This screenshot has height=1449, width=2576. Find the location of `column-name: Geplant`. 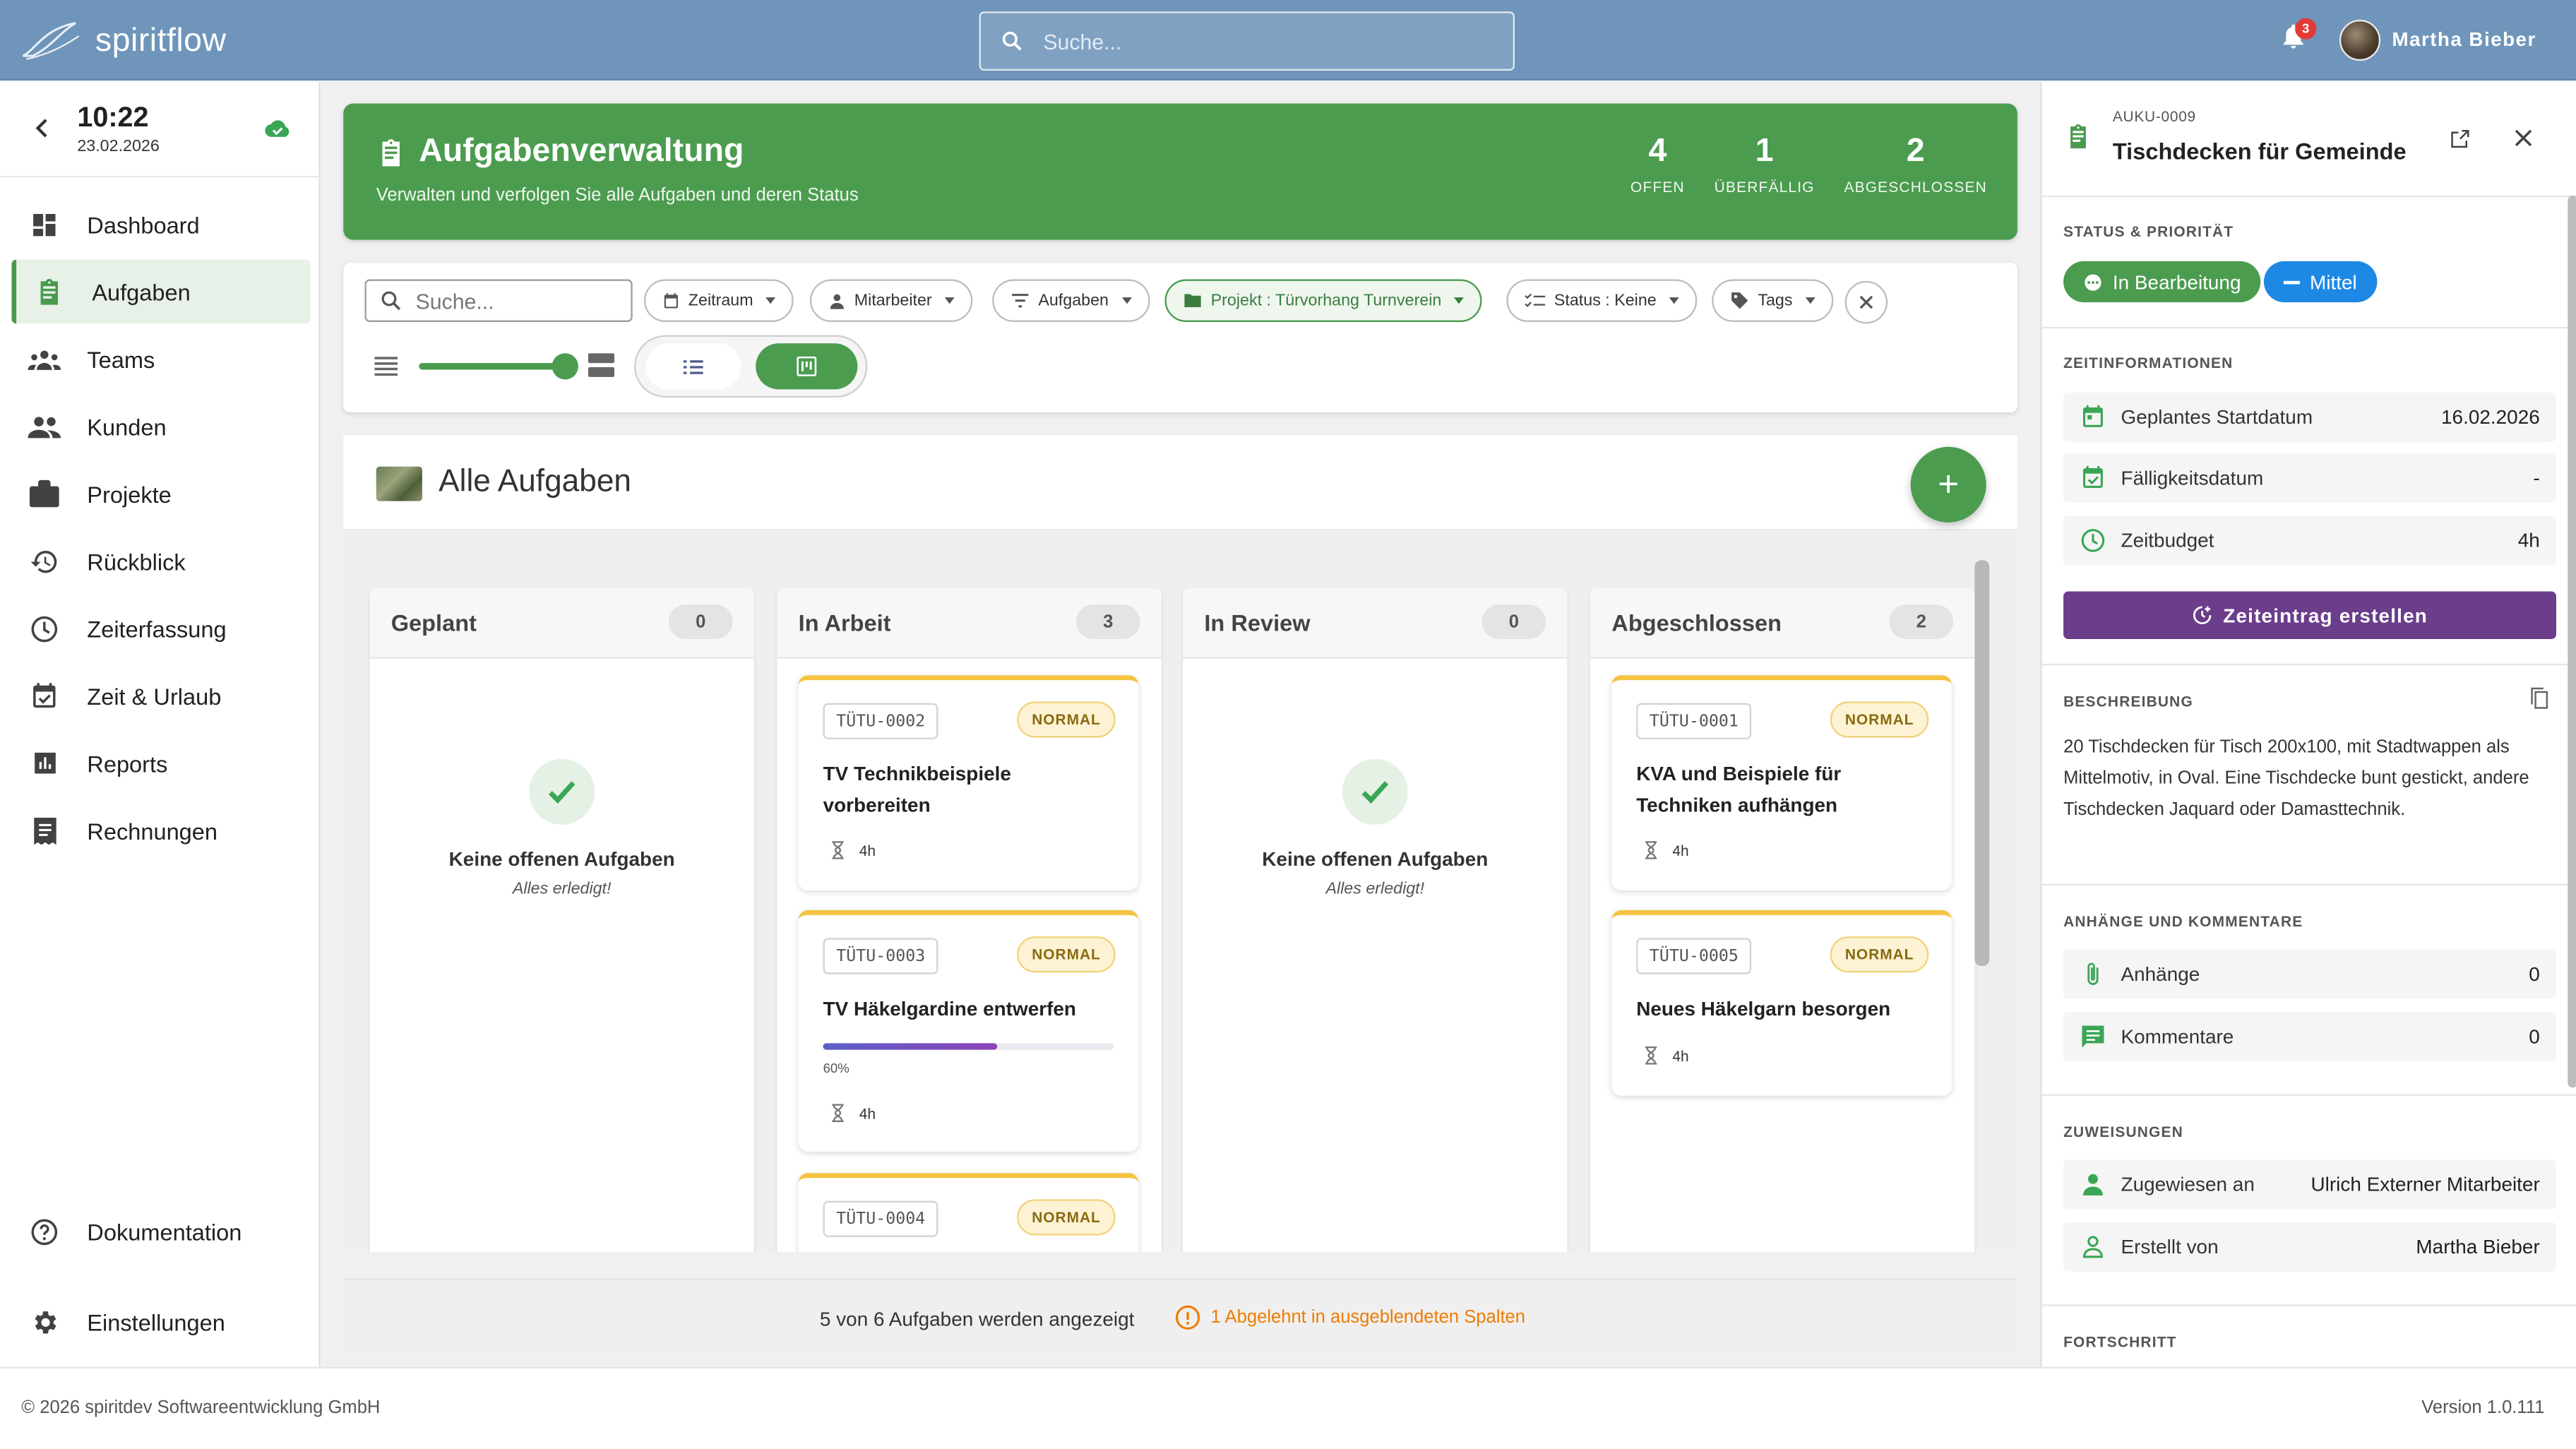

column-name: Geplant is located at coordinates (433, 622).